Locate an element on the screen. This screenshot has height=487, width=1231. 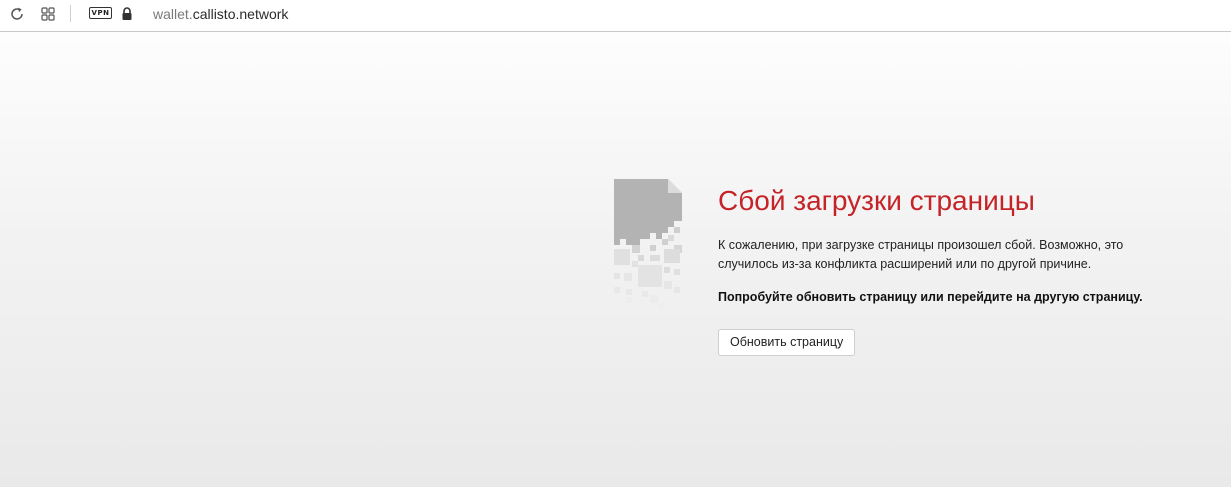
reload-icon is located at coordinates (17, 14).